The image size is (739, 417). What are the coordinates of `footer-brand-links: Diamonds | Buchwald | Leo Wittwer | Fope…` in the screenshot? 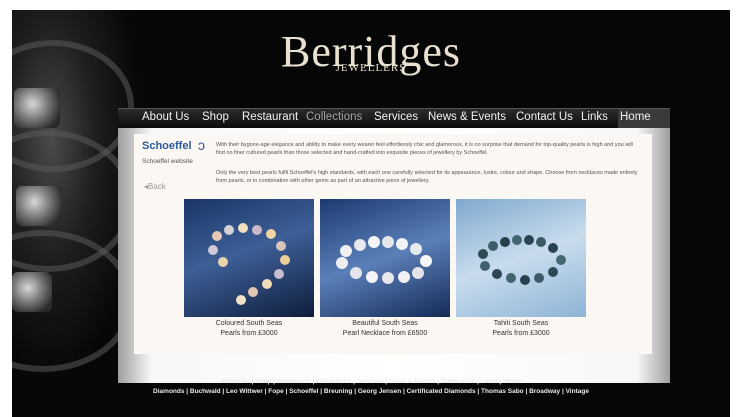 It's located at (371, 391).